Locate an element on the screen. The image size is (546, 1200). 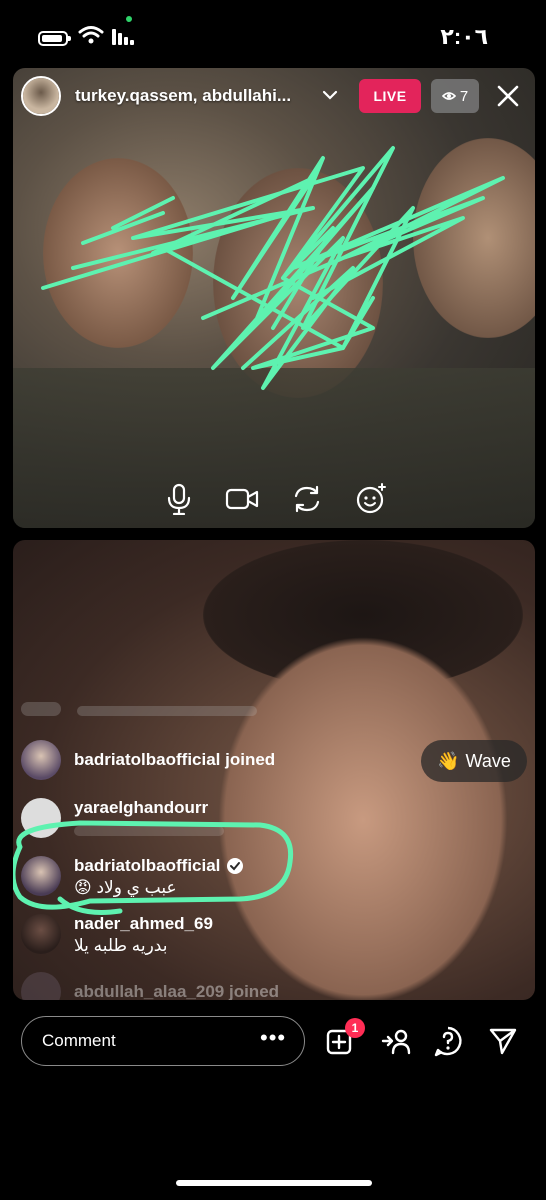
comment-username: badriatolbaofficial joined is located at coordinates (175, 759).